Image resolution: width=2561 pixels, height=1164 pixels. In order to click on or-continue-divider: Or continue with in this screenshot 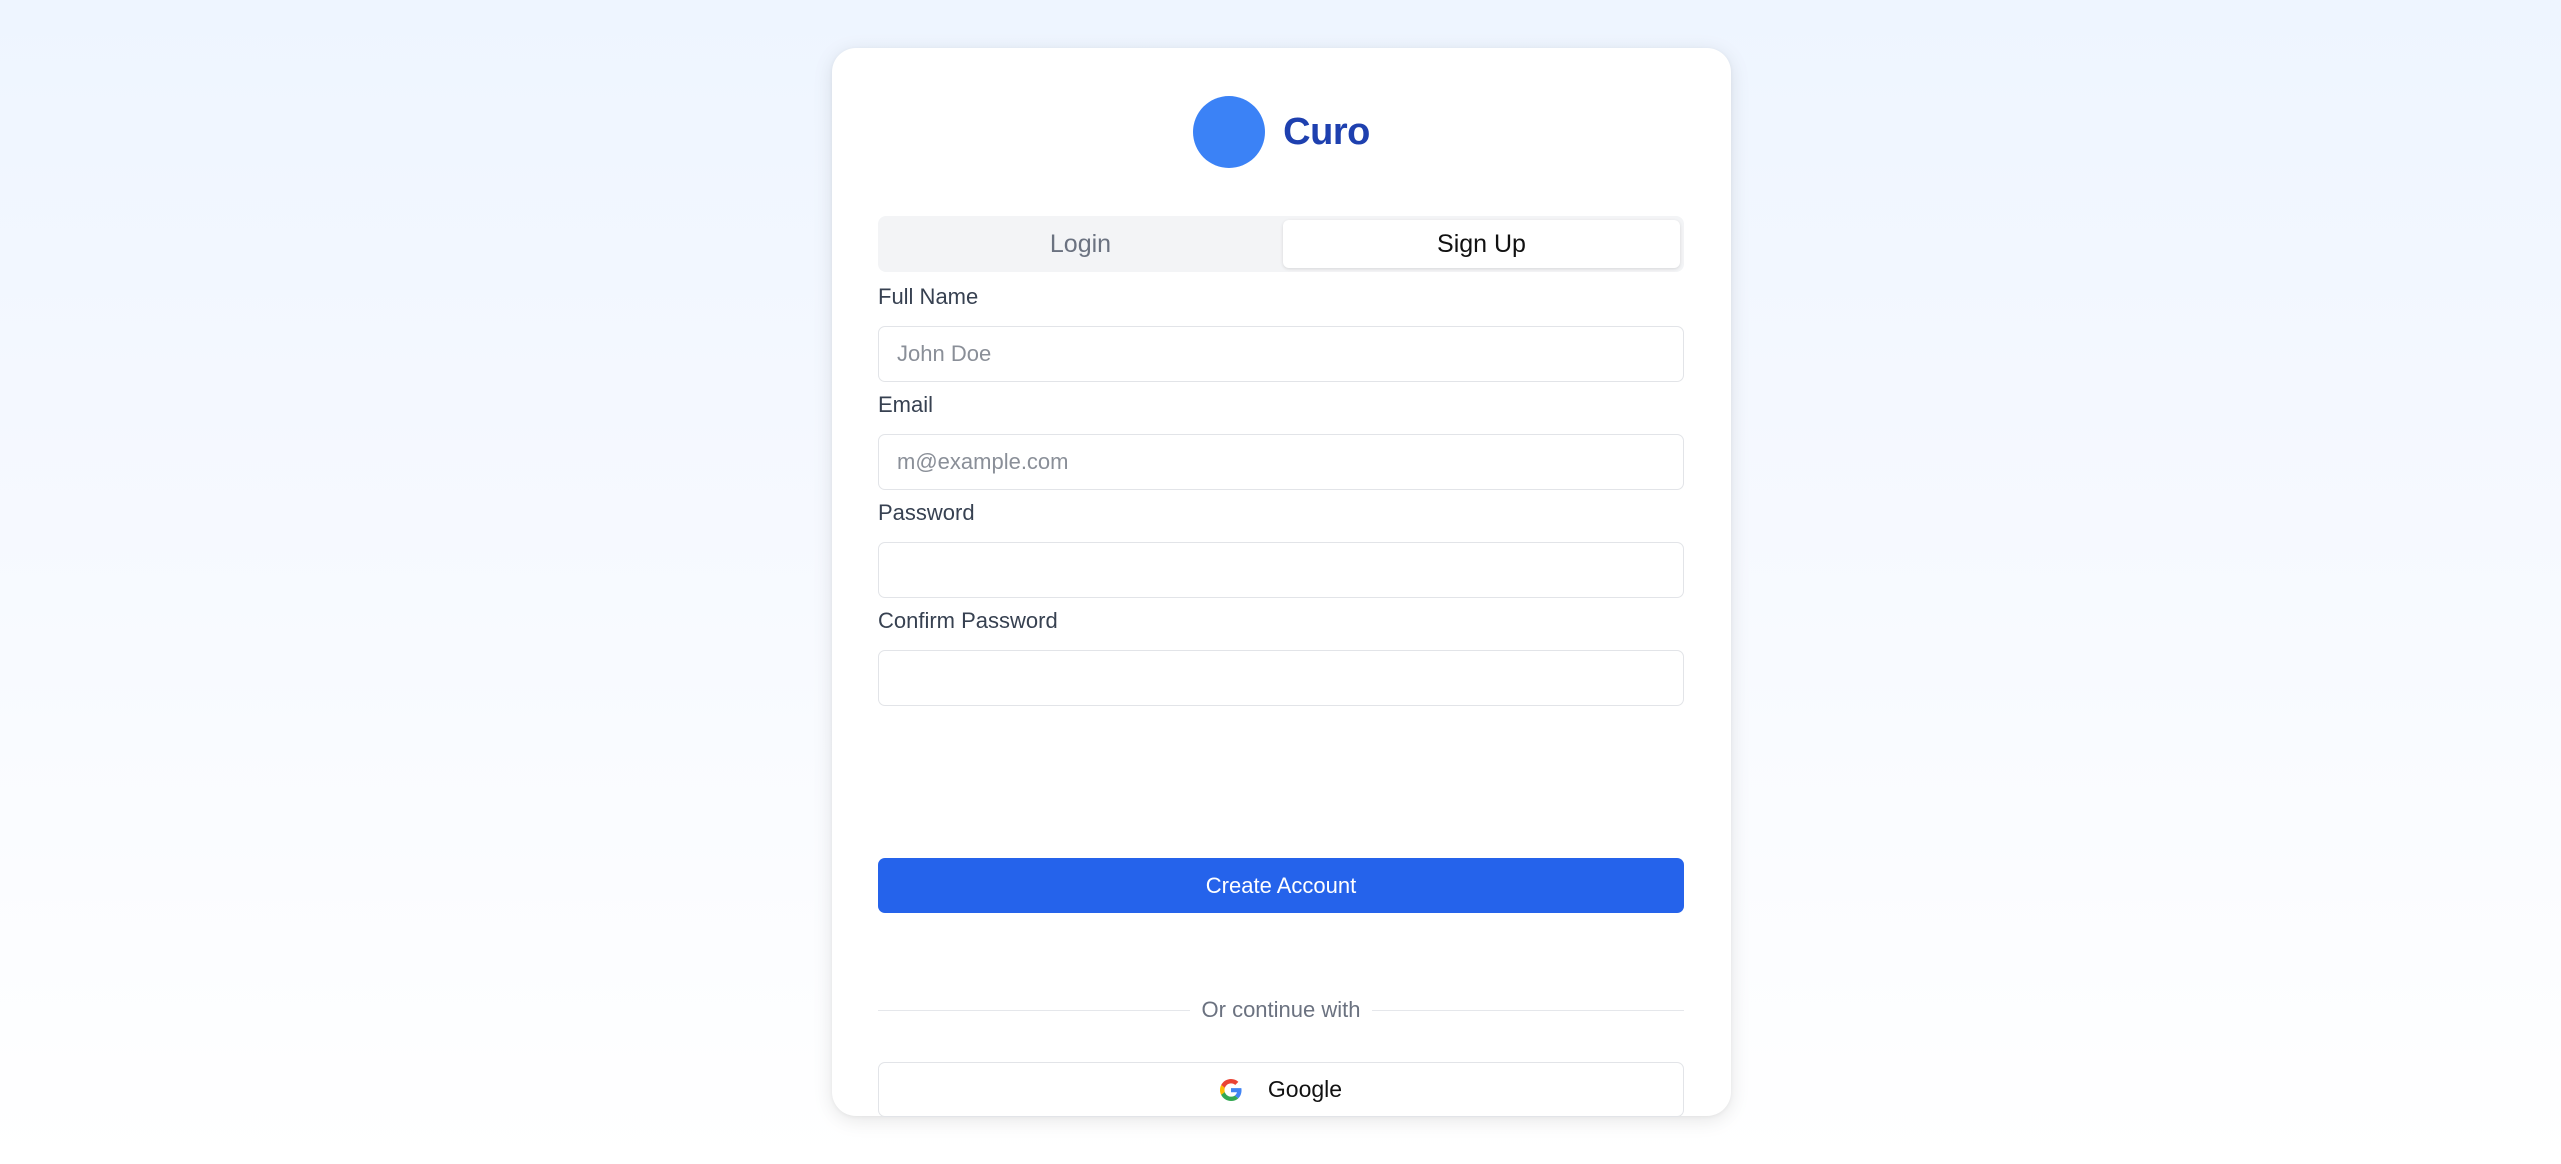, I will do `click(1281, 1010)`.